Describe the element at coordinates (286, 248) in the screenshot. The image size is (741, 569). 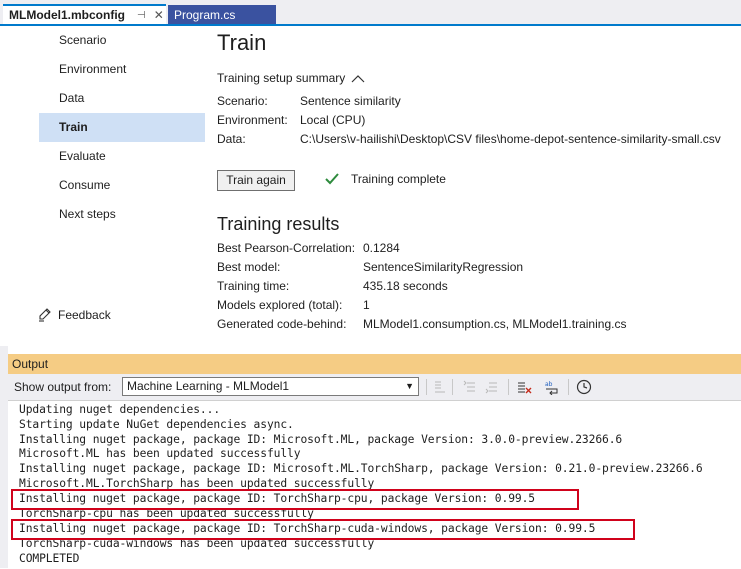
I see `result-key: Best Pearson-Correlation:` at that location.